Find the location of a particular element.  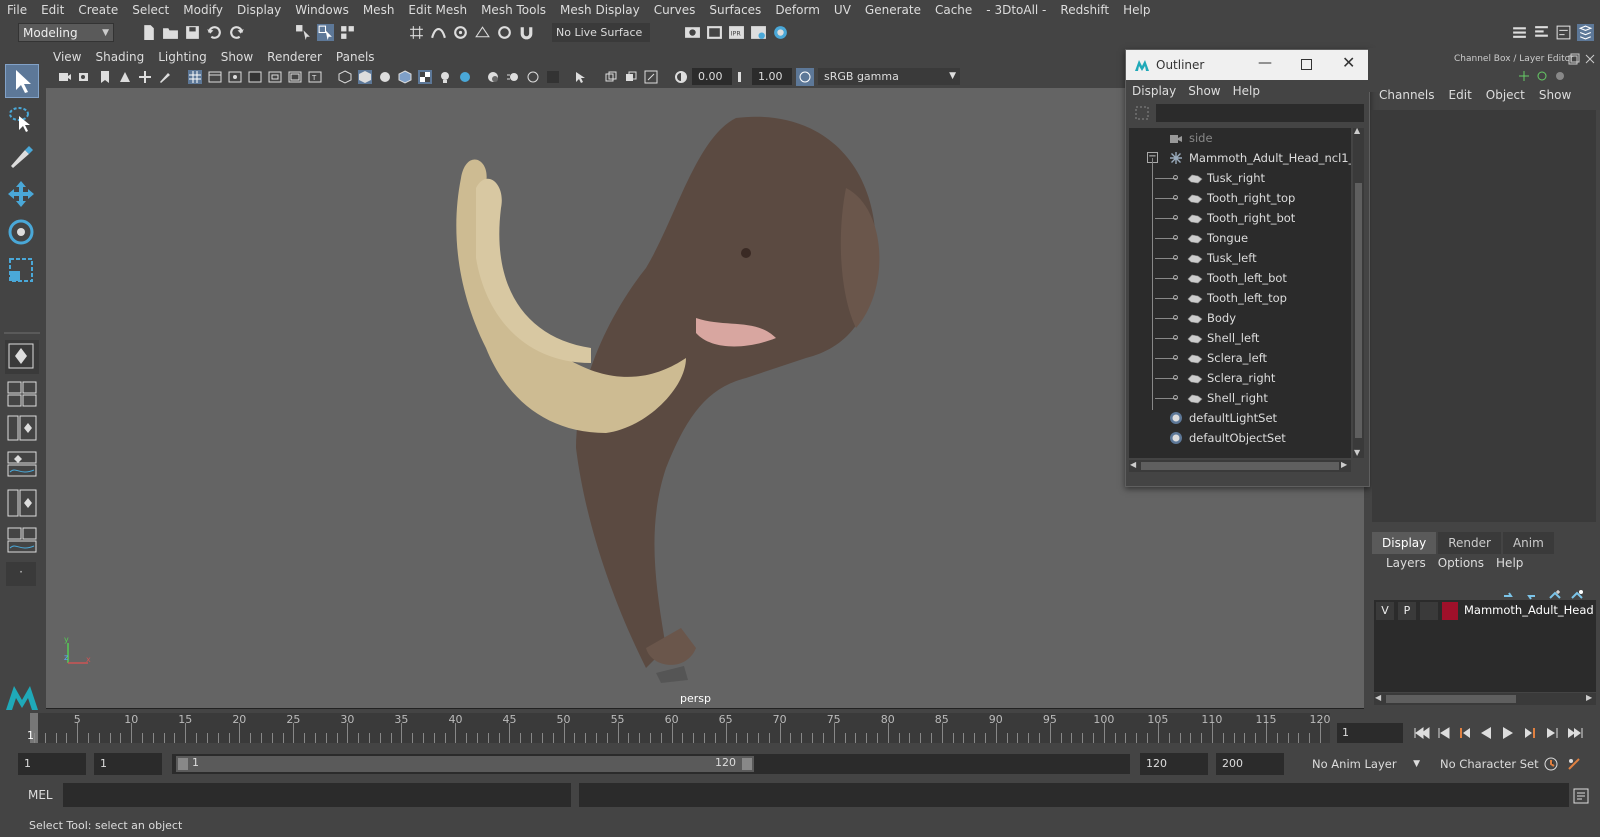

screen-space-ao-icon is located at coordinates (493, 77).